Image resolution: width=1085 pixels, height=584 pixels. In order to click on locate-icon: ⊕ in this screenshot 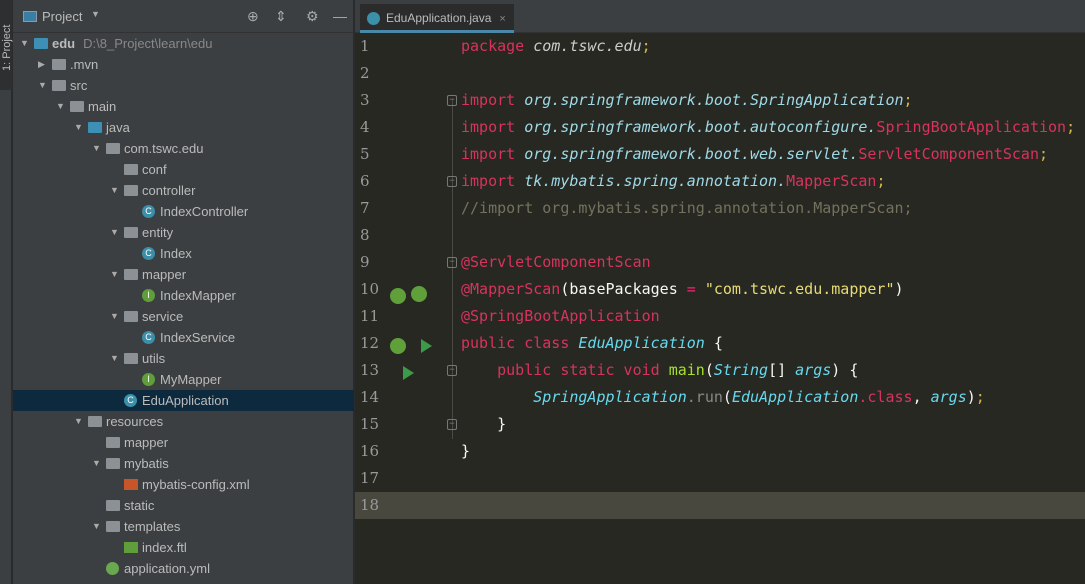, I will do `click(253, 16)`.